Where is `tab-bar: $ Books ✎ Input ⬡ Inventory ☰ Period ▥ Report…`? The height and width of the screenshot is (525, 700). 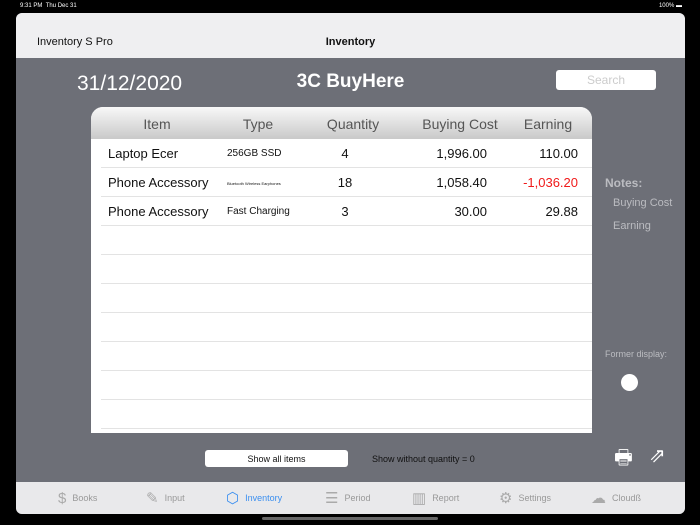 tab-bar: $ Books ✎ Input ⬡ Inventory ☰ Period ▥ Report… is located at coordinates (350, 498).